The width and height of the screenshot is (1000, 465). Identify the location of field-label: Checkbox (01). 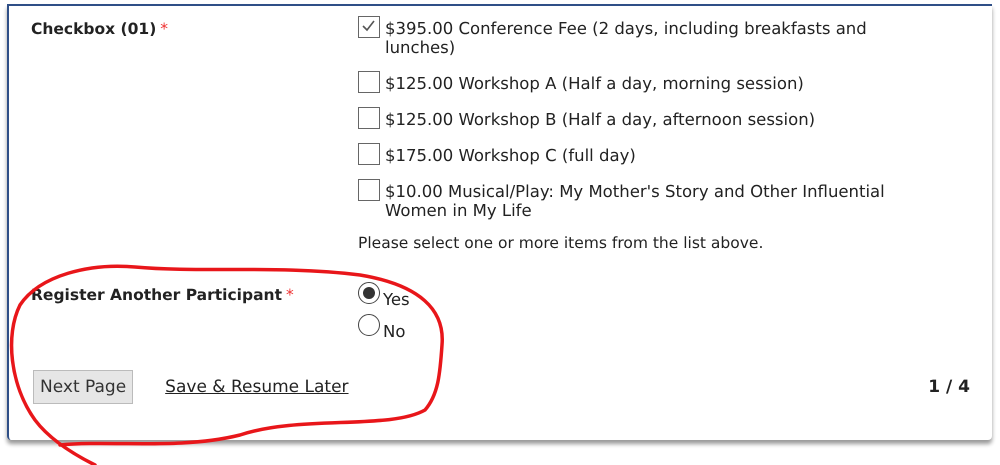
(93, 29).